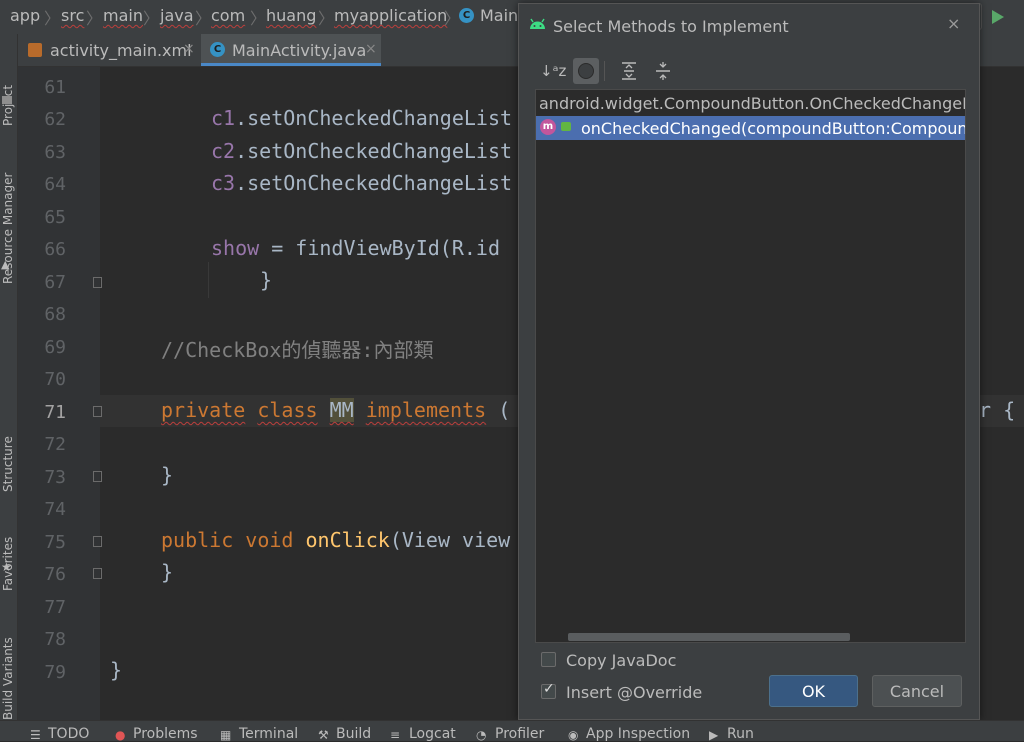 This screenshot has height=742, width=1024. Describe the element at coordinates (709, 637) in the screenshot. I see `horizontal-scrollbar` at that location.